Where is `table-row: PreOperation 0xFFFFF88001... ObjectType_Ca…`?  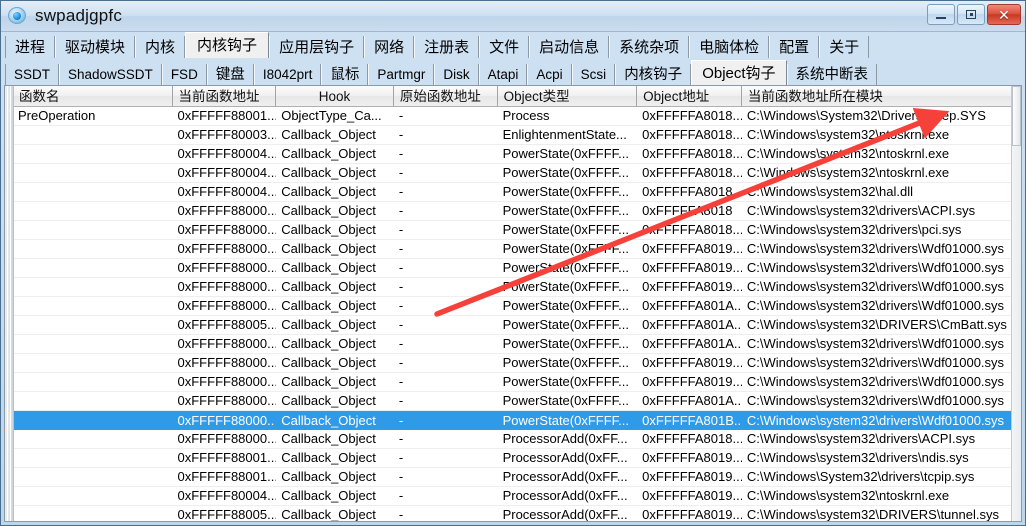 table-row: PreOperation 0xFFFFF88001... ObjectType_Ca… is located at coordinates (517, 116).